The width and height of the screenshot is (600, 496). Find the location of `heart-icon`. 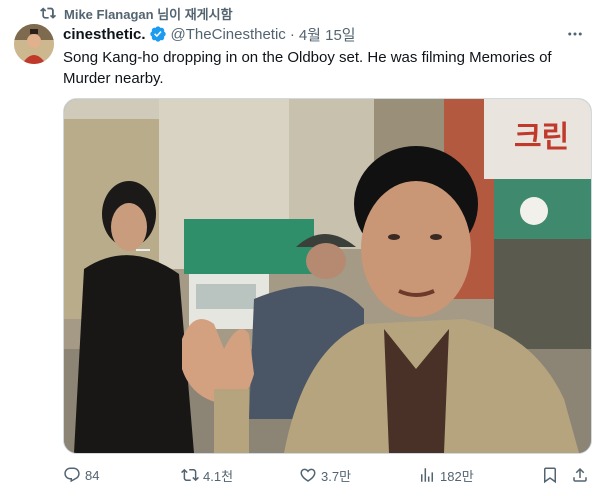

heart-icon is located at coordinates (308, 475).